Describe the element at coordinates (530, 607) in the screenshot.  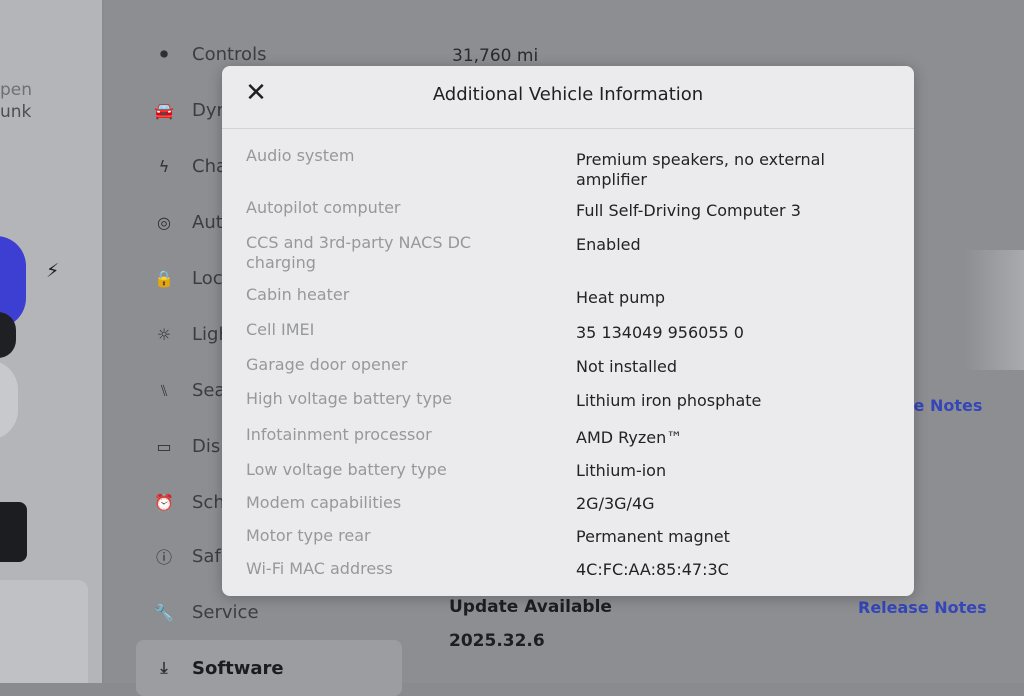
I see `update-available-text: Update Available` at that location.